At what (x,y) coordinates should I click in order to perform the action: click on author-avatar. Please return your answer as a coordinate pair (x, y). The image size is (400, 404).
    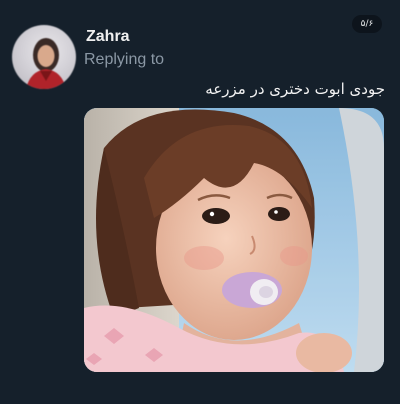
    Looking at the image, I should click on (44, 57).